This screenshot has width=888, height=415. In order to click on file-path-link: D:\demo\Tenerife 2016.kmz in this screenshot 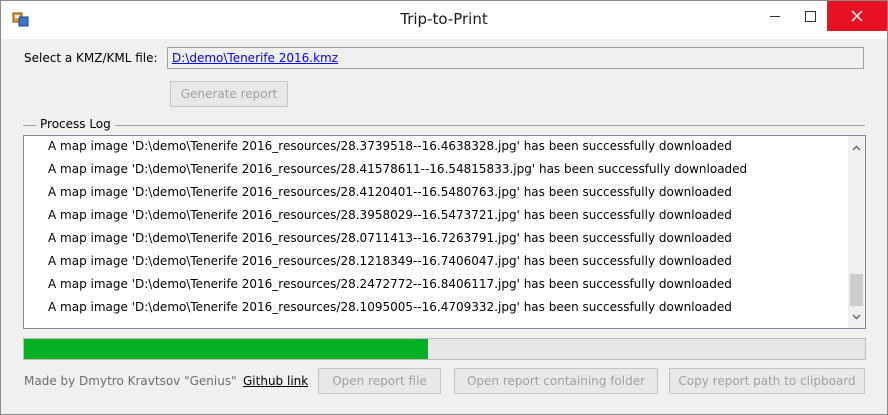, I will do `click(255, 58)`.